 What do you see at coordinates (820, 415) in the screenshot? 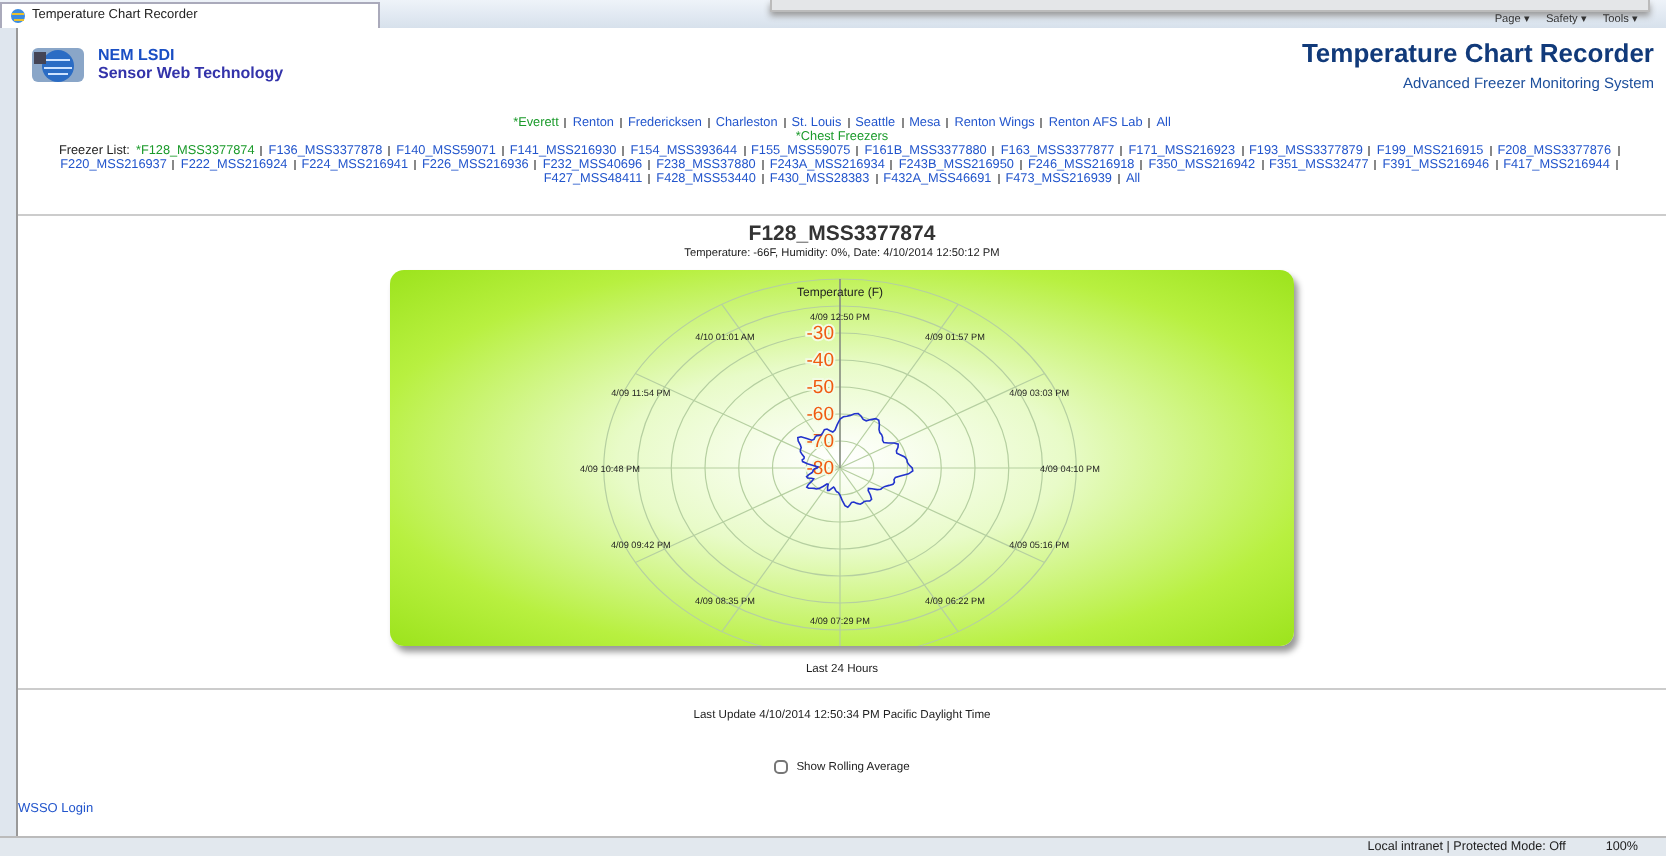
I see `axis-label: -60` at bounding box center [820, 415].